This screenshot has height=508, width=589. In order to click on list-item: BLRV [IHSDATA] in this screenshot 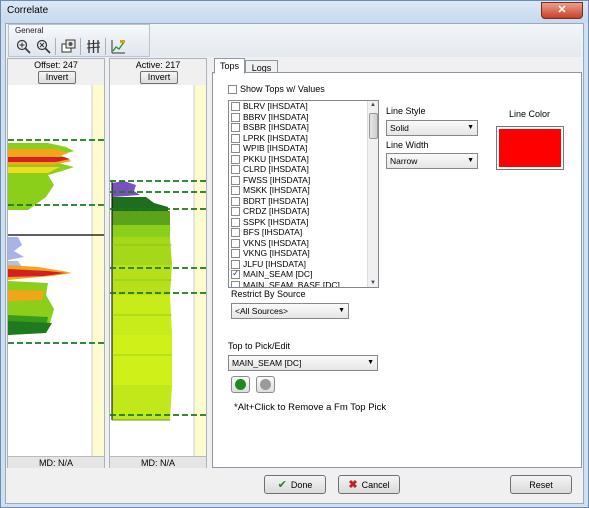, I will do `click(303, 106)`.